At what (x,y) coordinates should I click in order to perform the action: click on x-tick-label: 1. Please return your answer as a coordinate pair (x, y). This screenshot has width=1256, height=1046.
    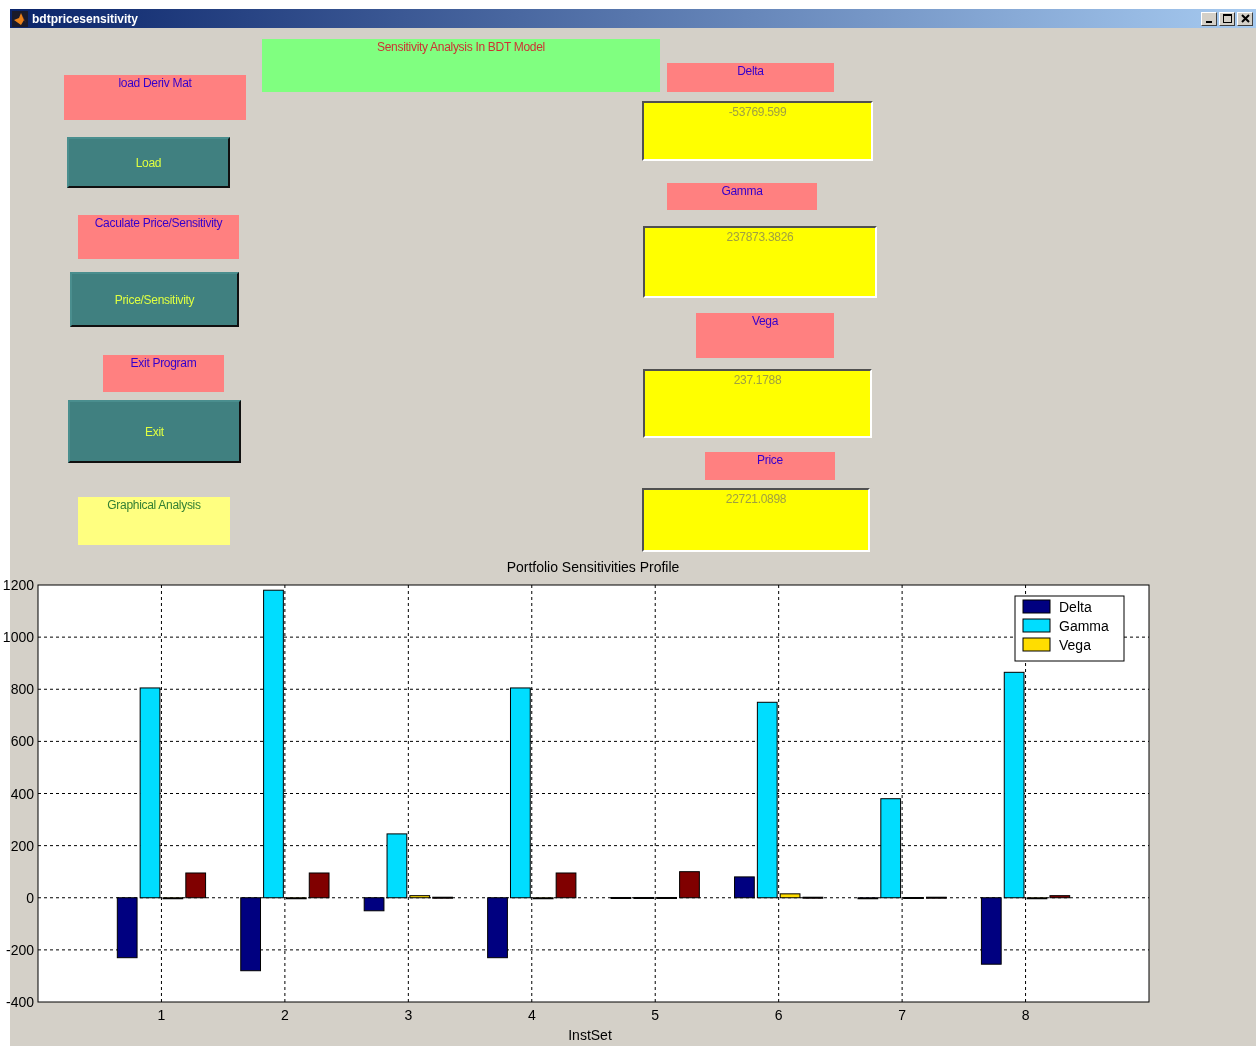
    Looking at the image, I should click on (161, 1015).